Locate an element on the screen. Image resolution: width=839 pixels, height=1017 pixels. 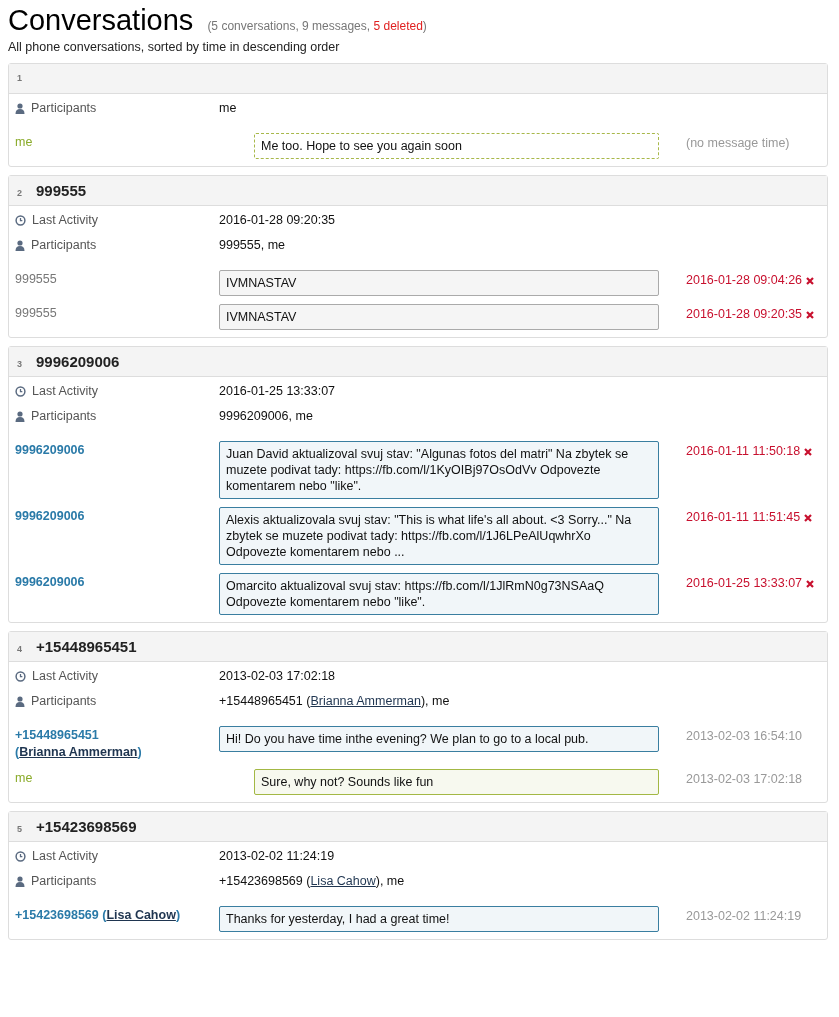
message-time: 2016-01-11 11:50:18 is located at coordinates (743, 451).